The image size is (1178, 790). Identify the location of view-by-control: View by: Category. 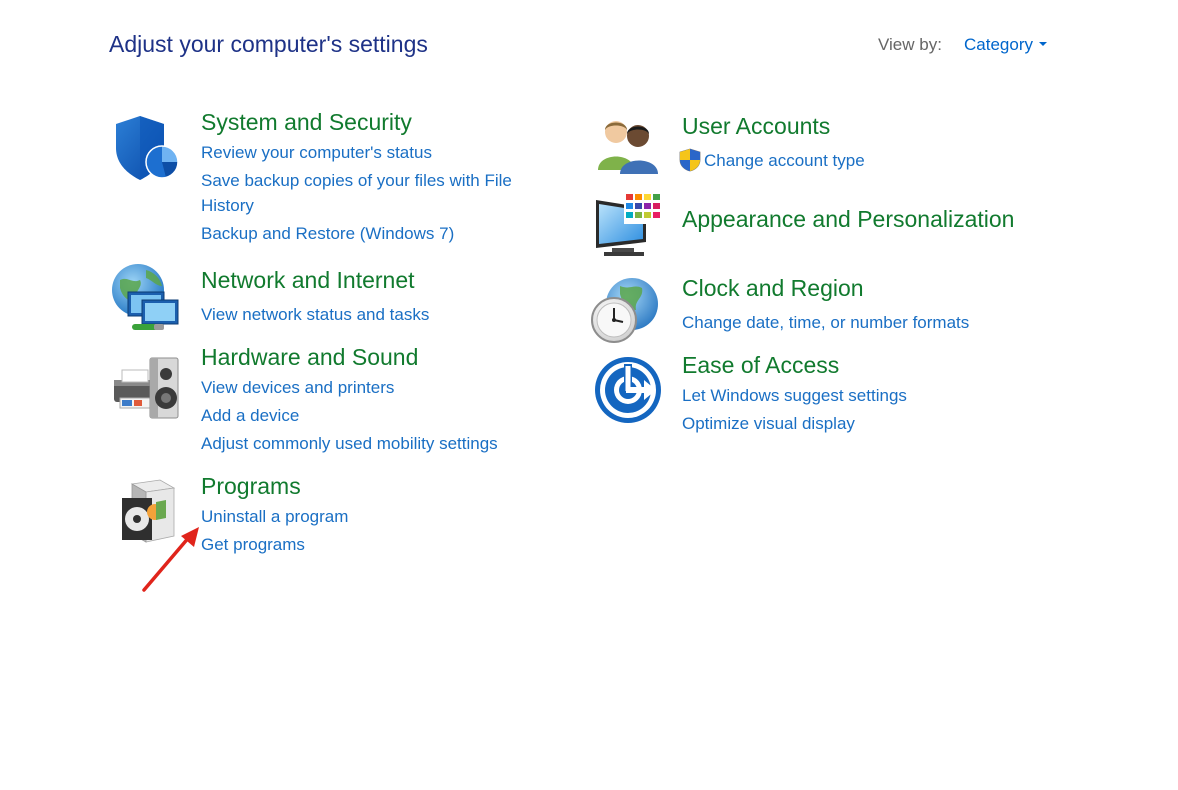
(962, 45).